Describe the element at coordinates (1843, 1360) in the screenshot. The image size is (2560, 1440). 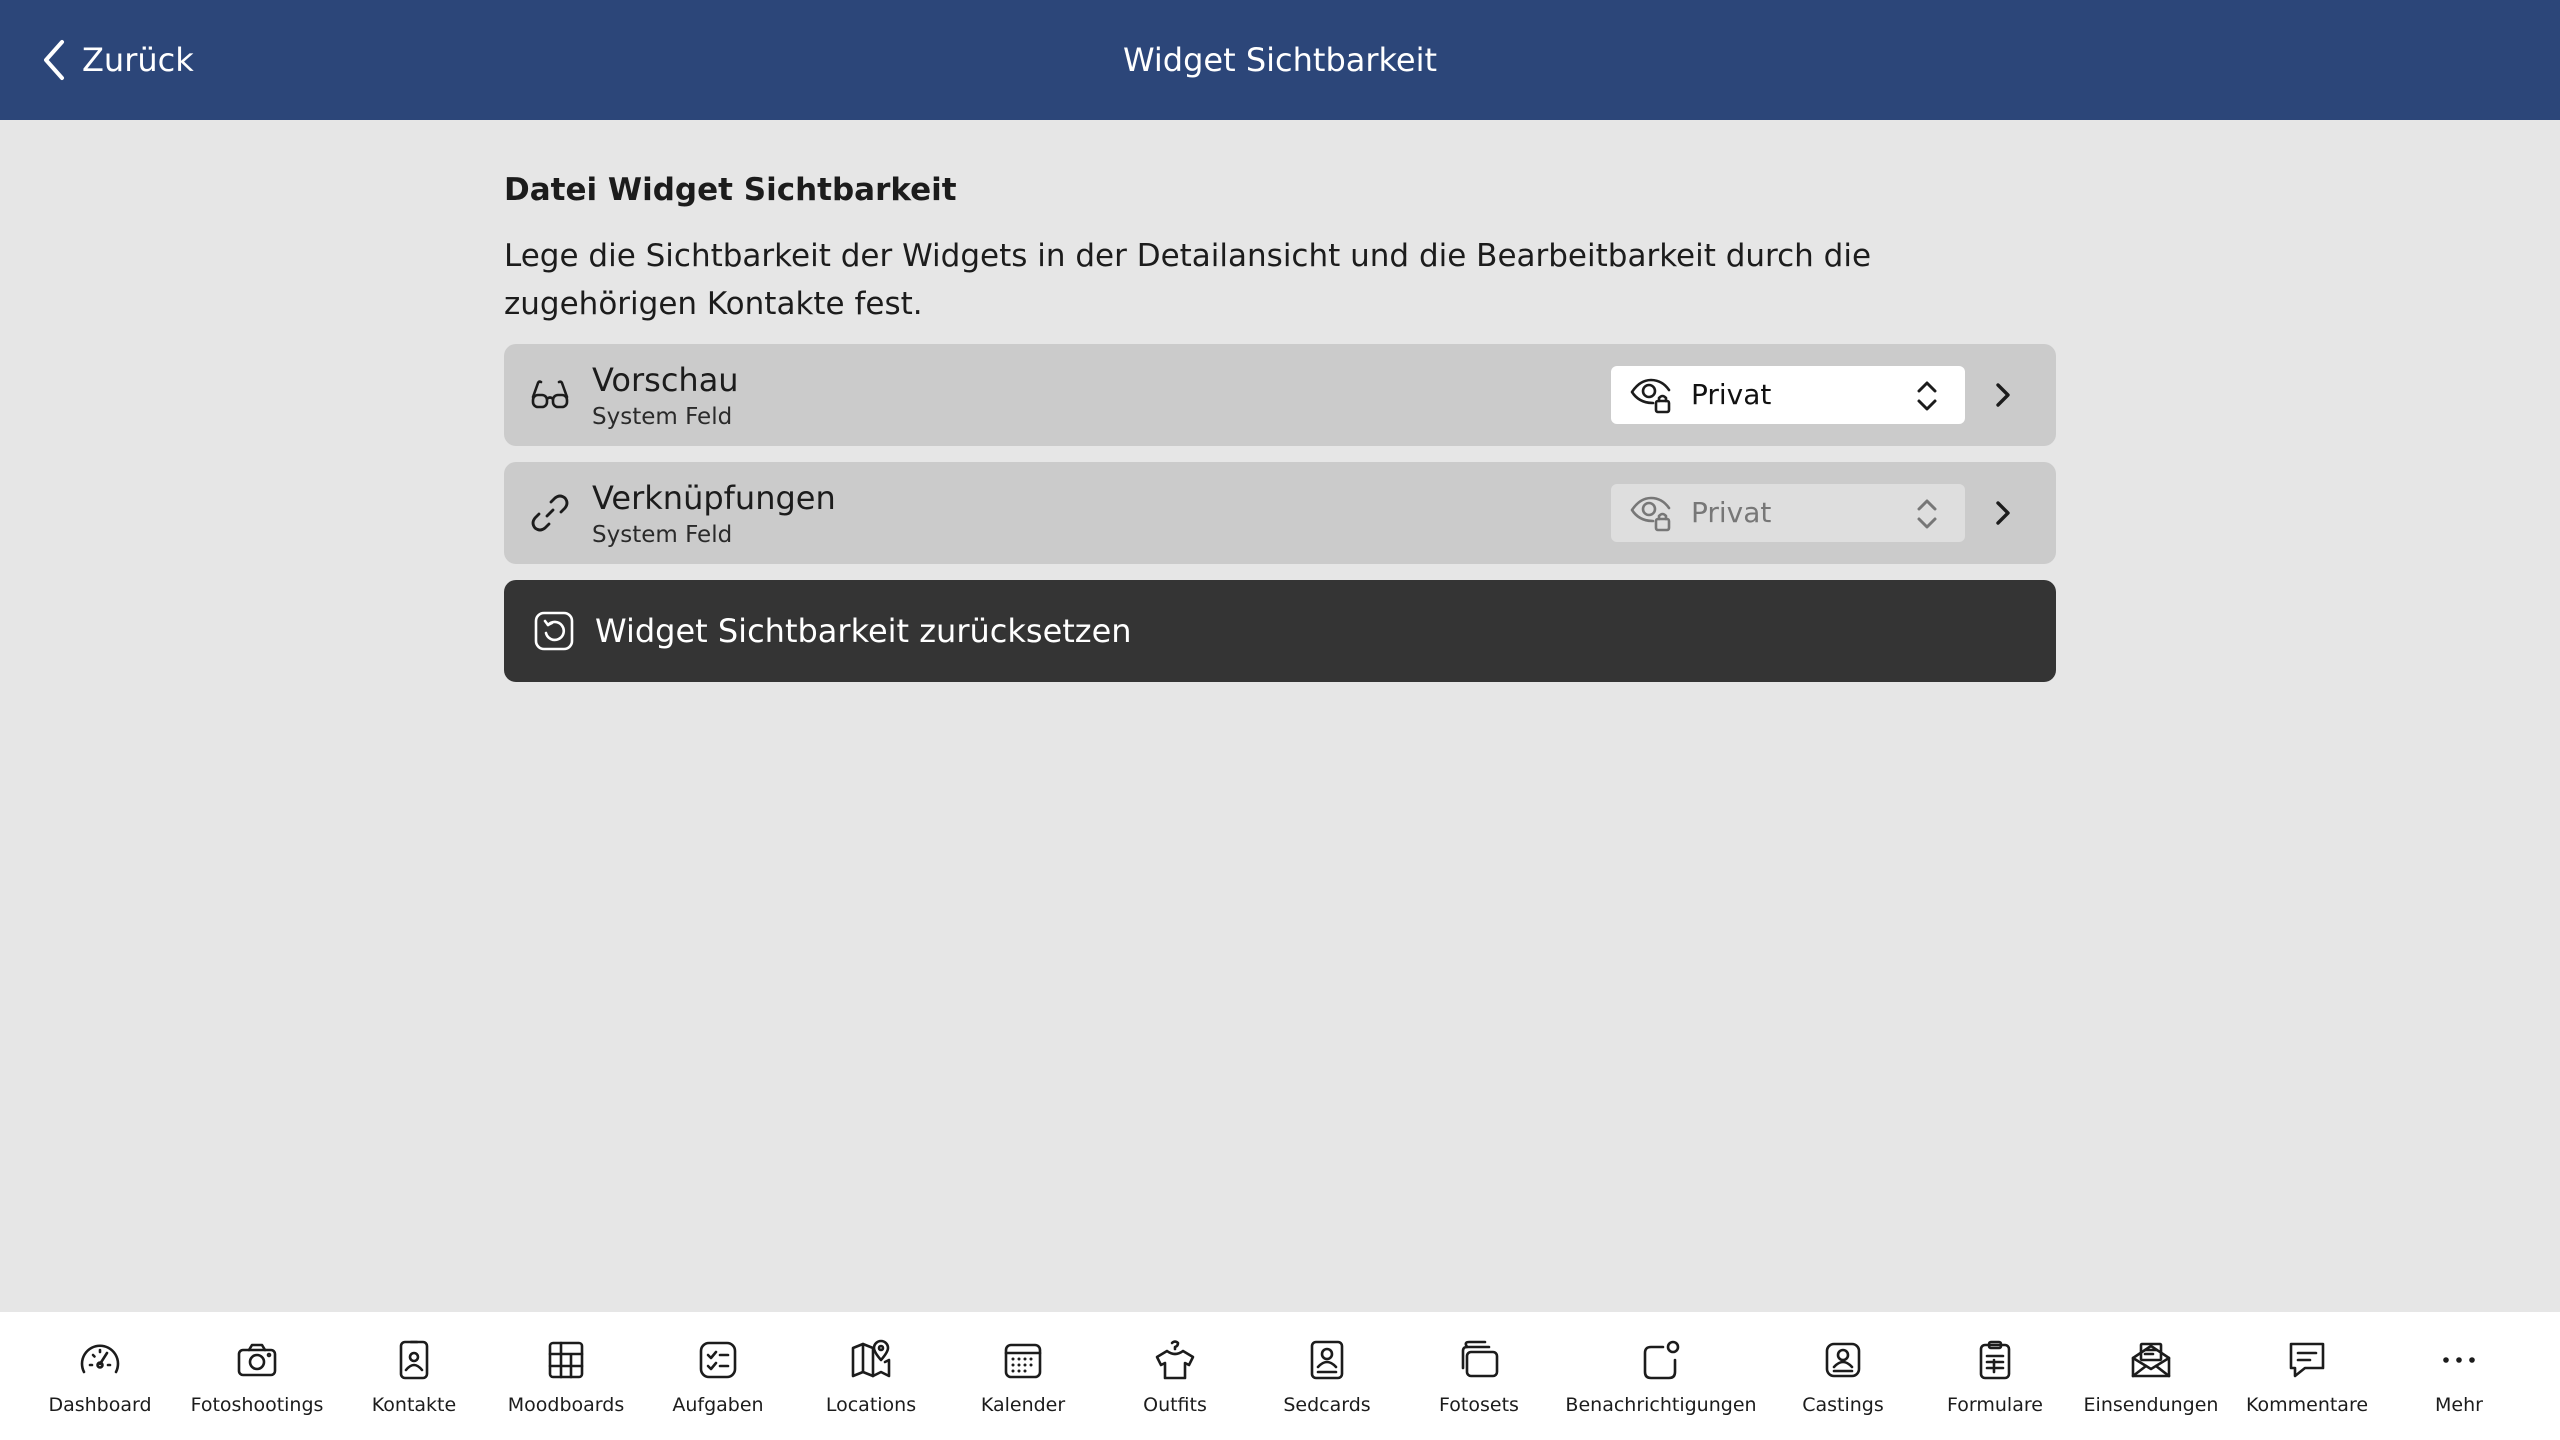
I see `casting-icon` at that location.